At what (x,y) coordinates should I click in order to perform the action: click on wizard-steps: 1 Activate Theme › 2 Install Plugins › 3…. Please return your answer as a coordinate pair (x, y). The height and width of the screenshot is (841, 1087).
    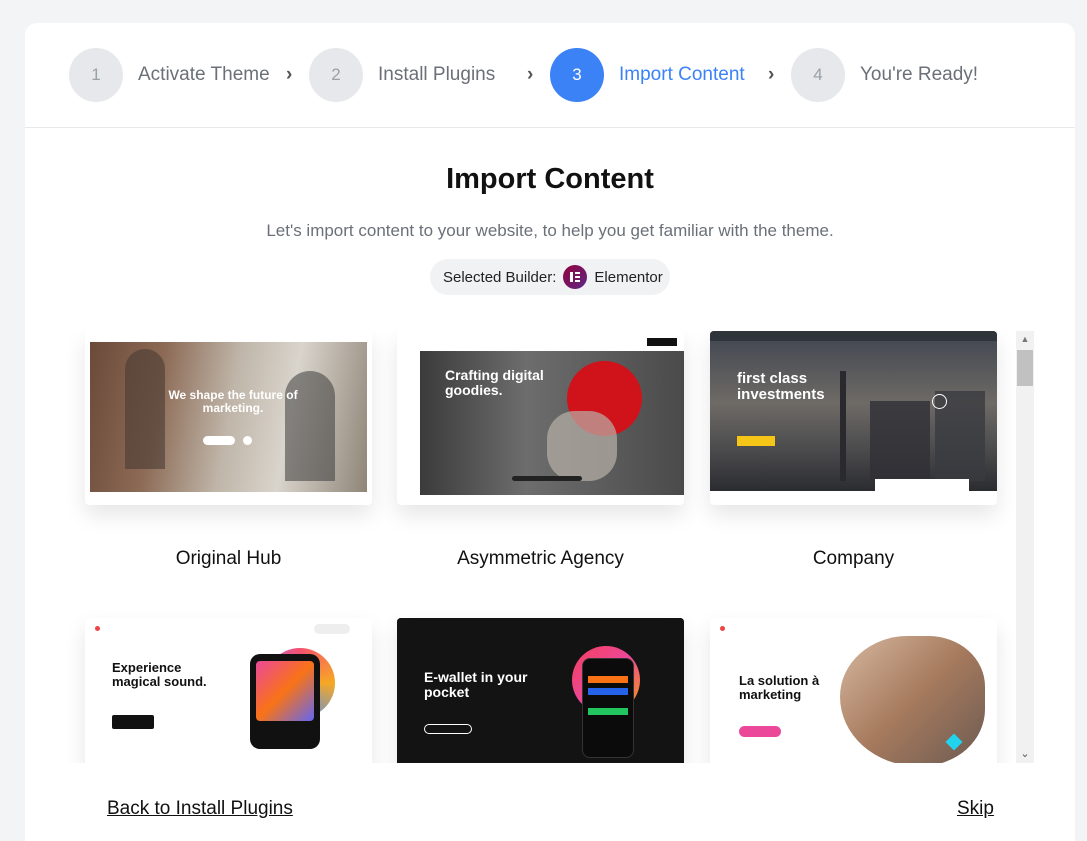
    Looking at the image, I should click on (550, 75).